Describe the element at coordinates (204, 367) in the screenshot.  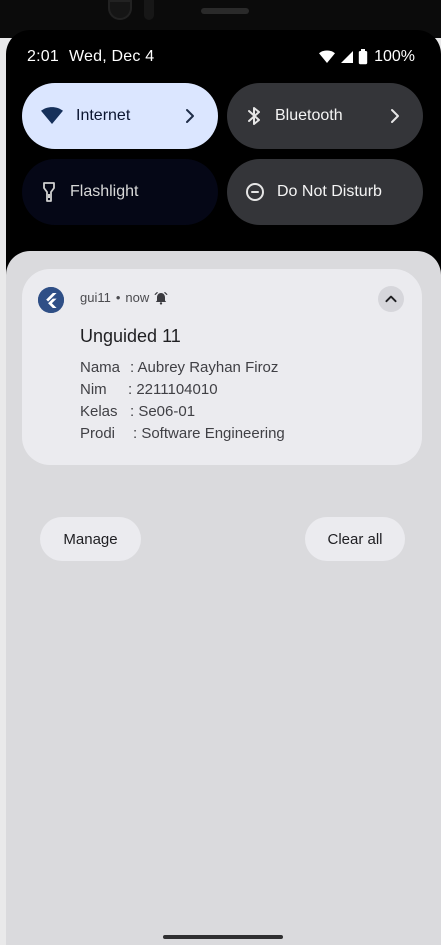
I see `detail-value: : Aubrey Rayhan Firoz` at that location.